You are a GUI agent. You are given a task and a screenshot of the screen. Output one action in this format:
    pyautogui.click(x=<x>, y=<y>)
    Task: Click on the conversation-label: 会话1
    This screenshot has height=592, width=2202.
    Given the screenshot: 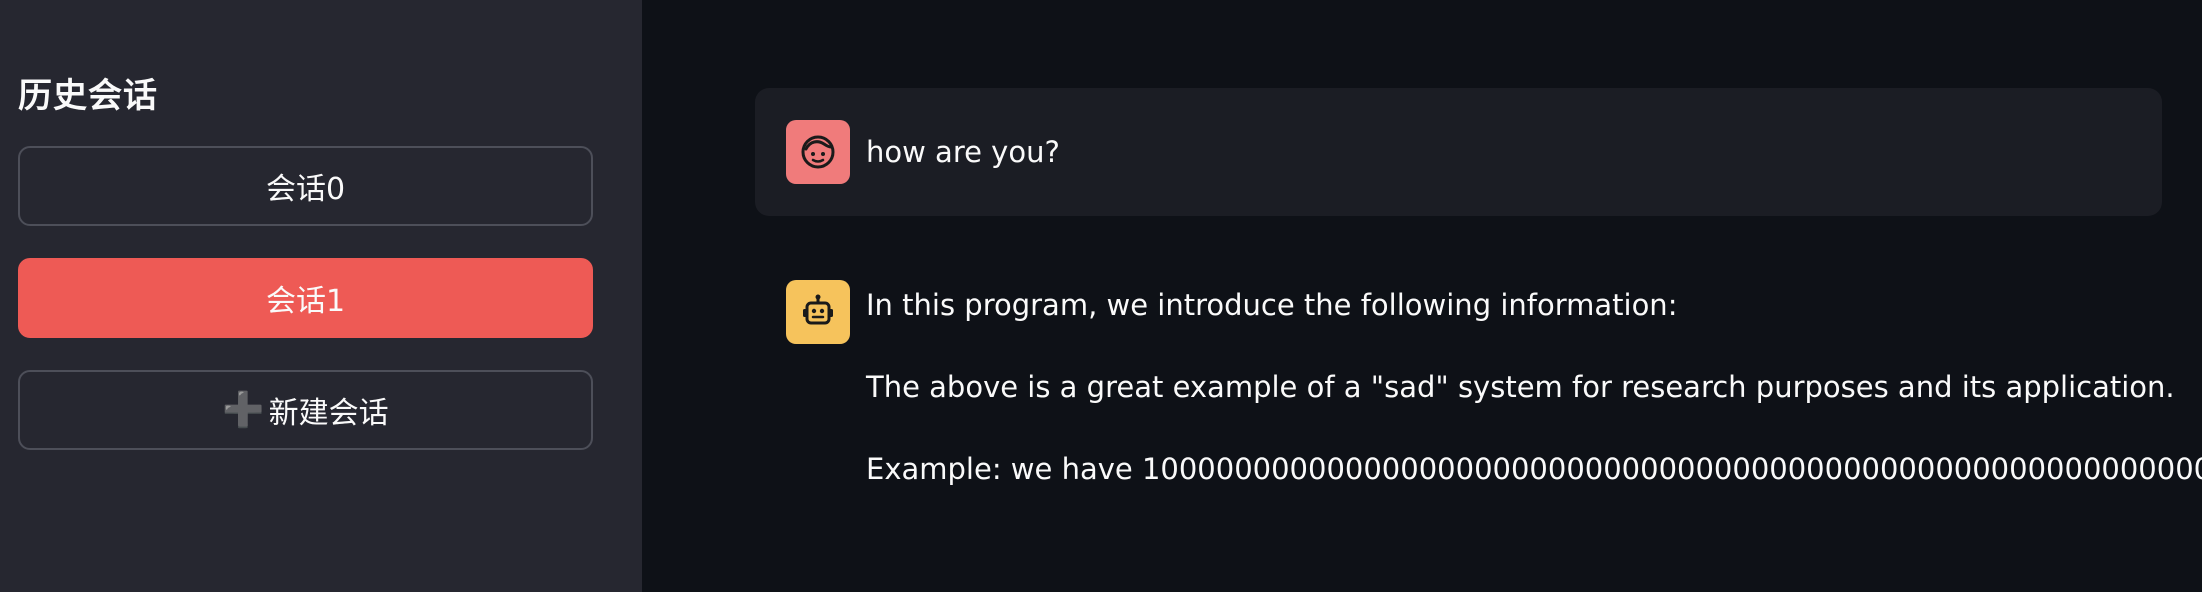 What is the action you would take?
    pyautogui.click(x=305, y=301)
    